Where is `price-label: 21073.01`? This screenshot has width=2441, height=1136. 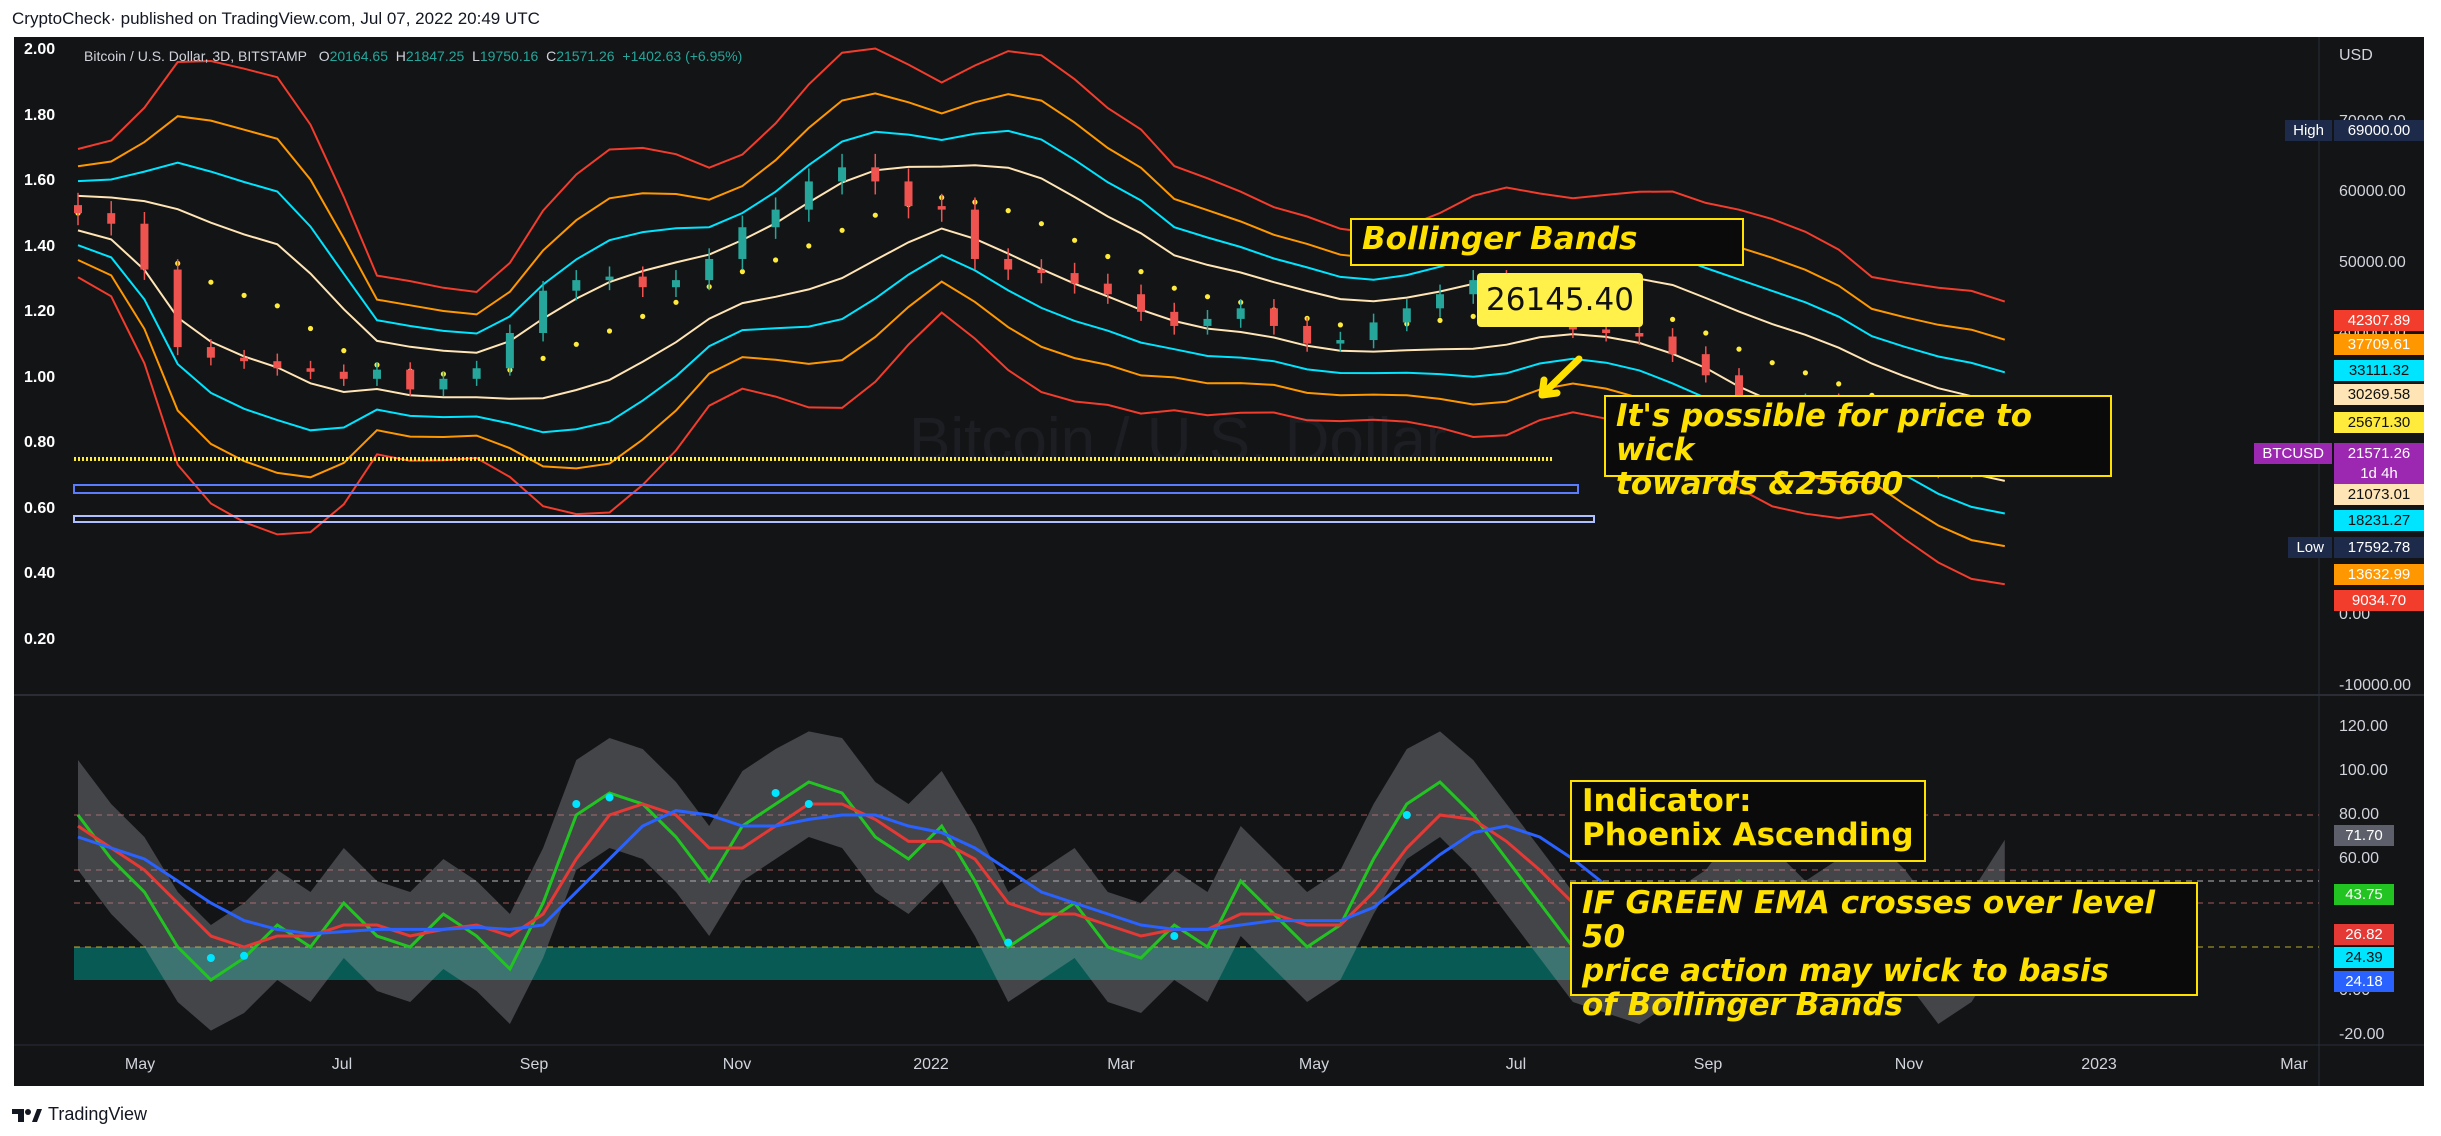 price-label: 21073.01 is located at coordinates (2379, 494).